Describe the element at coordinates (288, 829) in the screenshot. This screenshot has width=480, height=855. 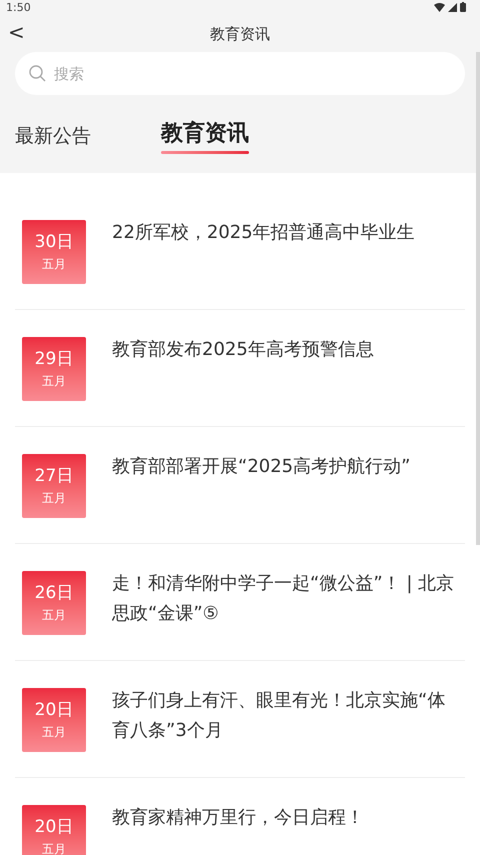
I see `article-title: 教育家精神万里行，今日启程！` at that location.